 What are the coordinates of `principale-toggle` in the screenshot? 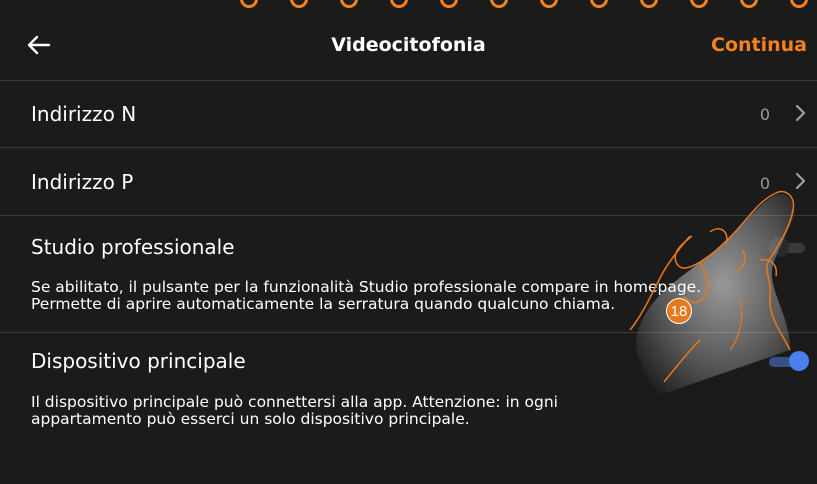 It's located at (789, 362).